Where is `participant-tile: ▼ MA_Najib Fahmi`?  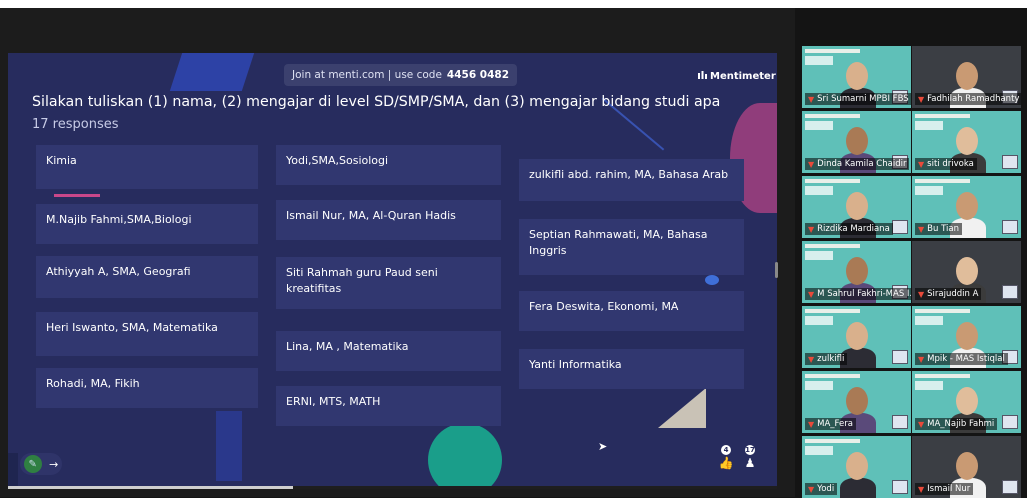
participant-tile: ▼ MA_Najib Fahmi is located at coordinates (966, 402).